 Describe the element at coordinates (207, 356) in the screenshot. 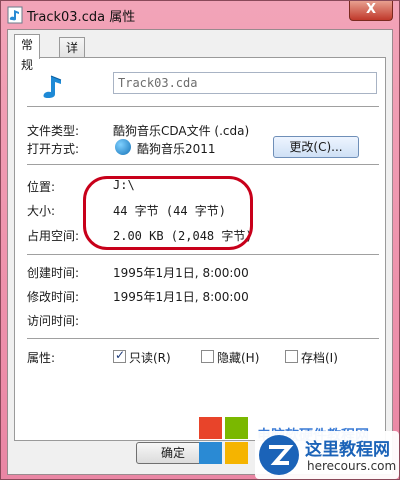

I see `hidden-checkbox` at that location.